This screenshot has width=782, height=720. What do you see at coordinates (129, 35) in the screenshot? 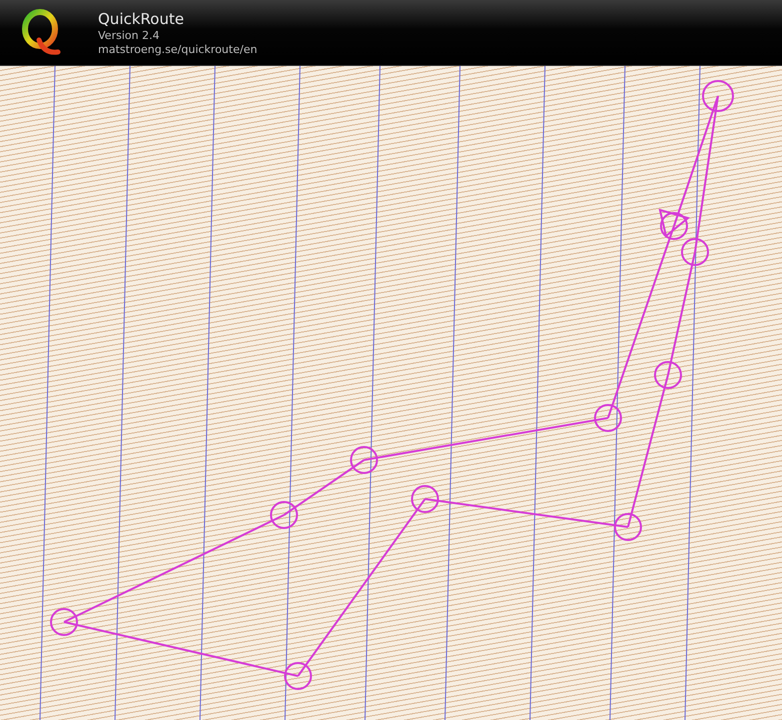
I see `version-text: Version 2.4` at bounding box center [129, 35].